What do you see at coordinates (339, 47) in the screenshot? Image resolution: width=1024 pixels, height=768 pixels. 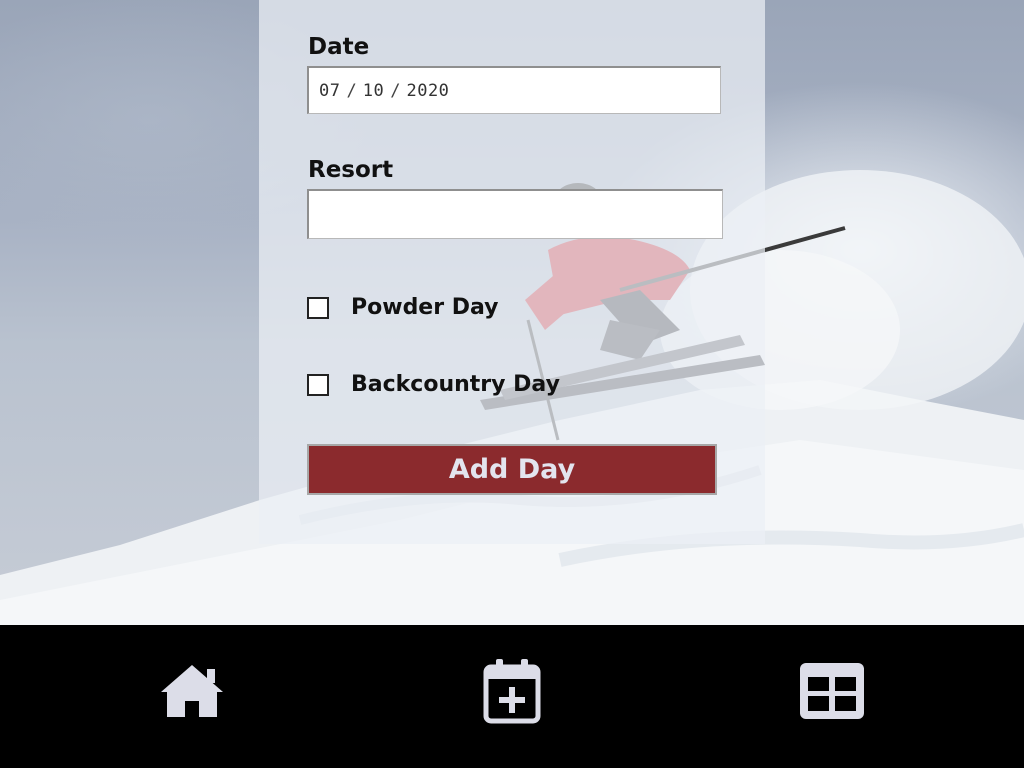 I see `date-label: Date` at bounding box center [339, 47].